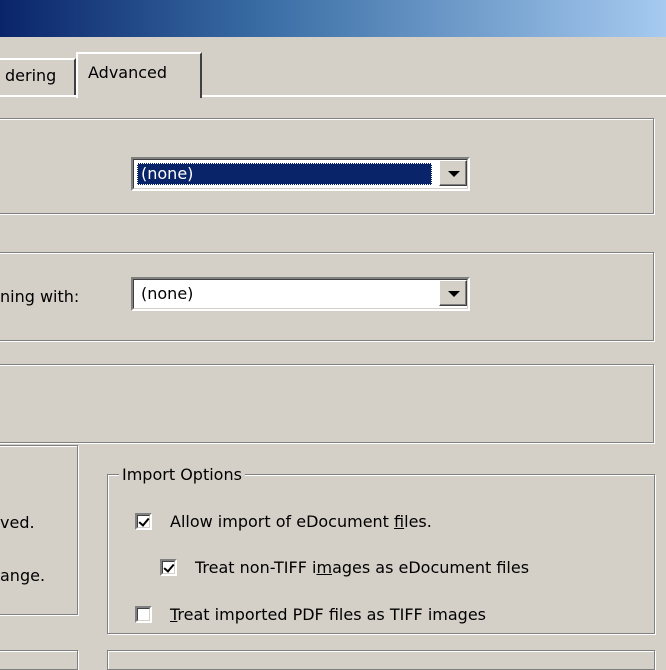 The image size is (666, 670). I want to click on left-group-line2: ange., so click(23, 575).